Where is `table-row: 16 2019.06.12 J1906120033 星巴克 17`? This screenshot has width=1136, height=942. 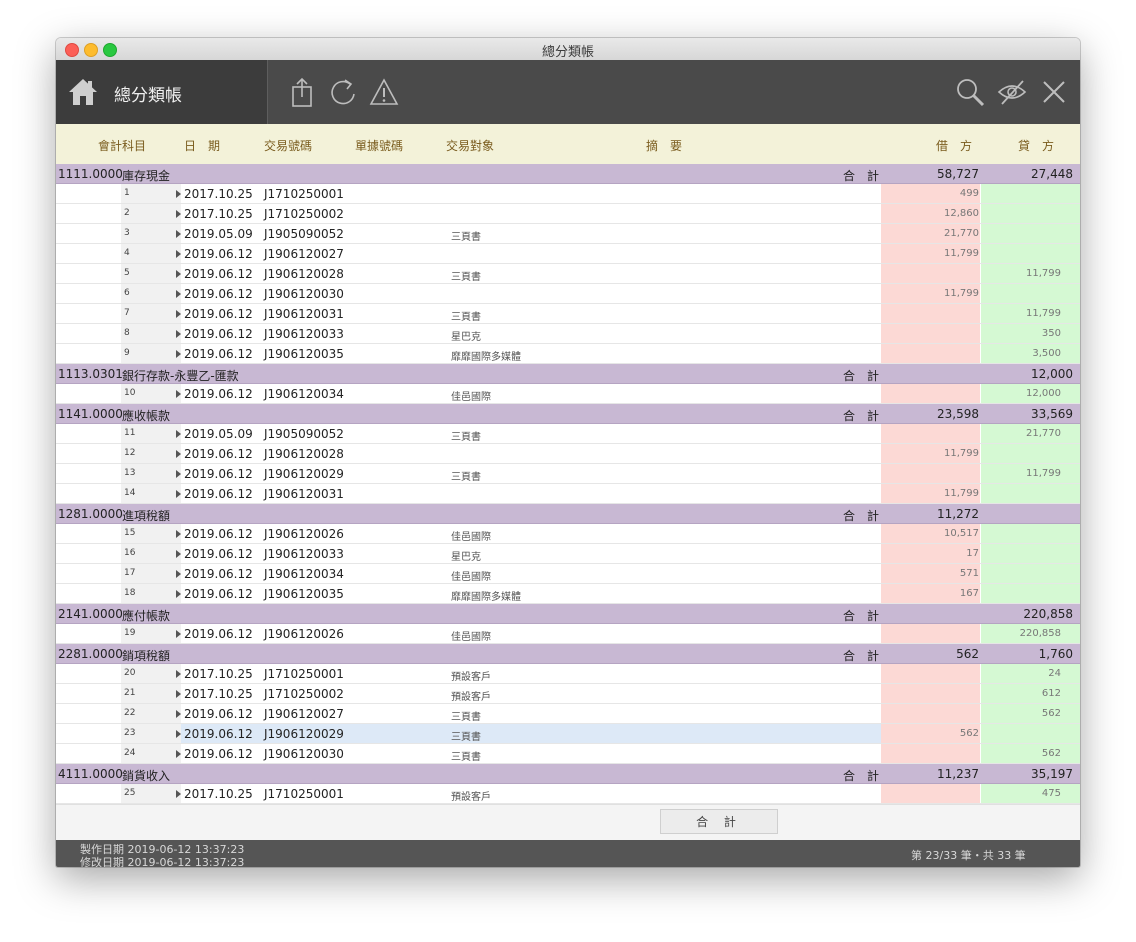 table-row: 16 2019.06.12 J1906120033 星巴克 17 is located at coordinates (568, 554).